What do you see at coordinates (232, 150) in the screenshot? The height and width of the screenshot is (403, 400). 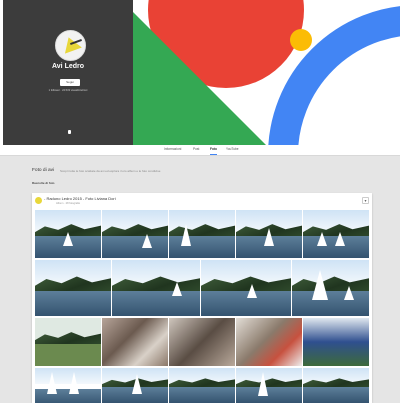 I see `tab-youtube: YouTube` at bounding box center [232, 150].